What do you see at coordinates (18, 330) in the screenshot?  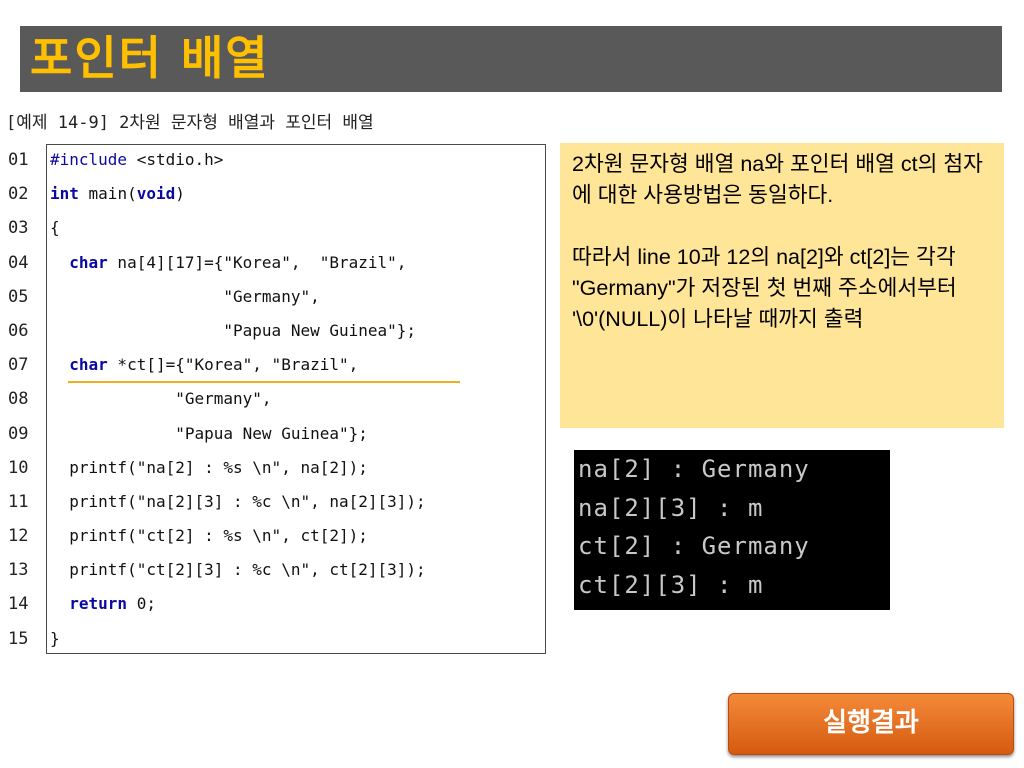 I see `line-number: 06` at bounding box center [18, 330].